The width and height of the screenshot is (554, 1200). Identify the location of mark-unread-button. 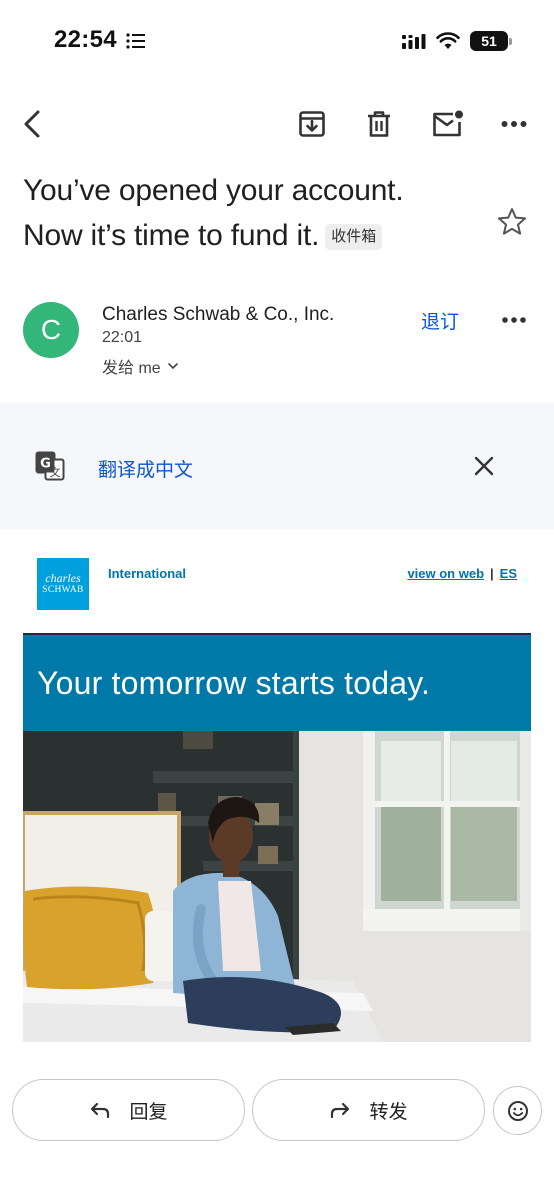
(447, 124).